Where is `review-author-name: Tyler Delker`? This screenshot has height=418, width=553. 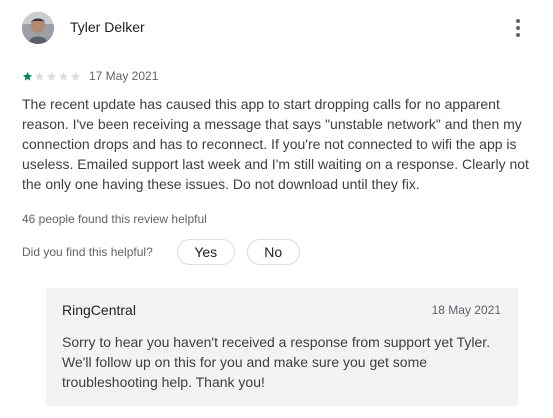 review-author-name: Tyler Delker is located at coordinates (107, 27).